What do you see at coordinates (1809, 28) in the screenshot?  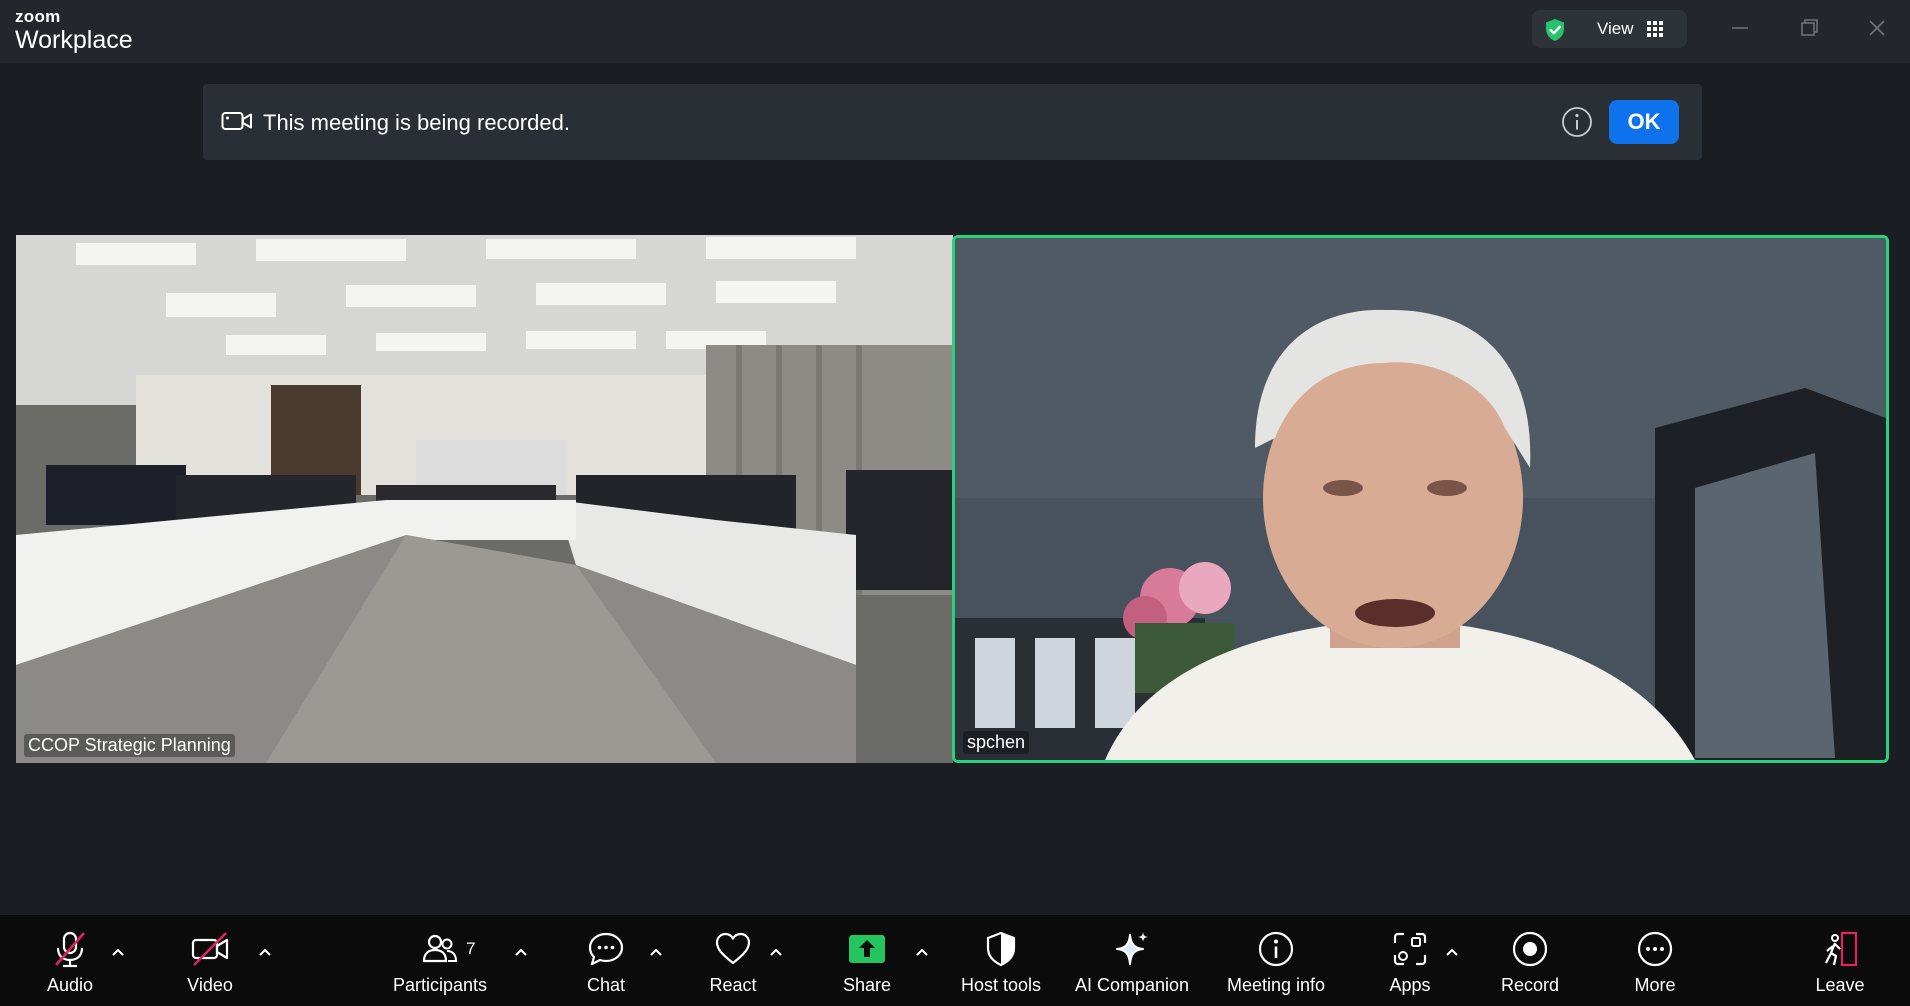 I see `restore-icon` at bounding box center [1809, 28].